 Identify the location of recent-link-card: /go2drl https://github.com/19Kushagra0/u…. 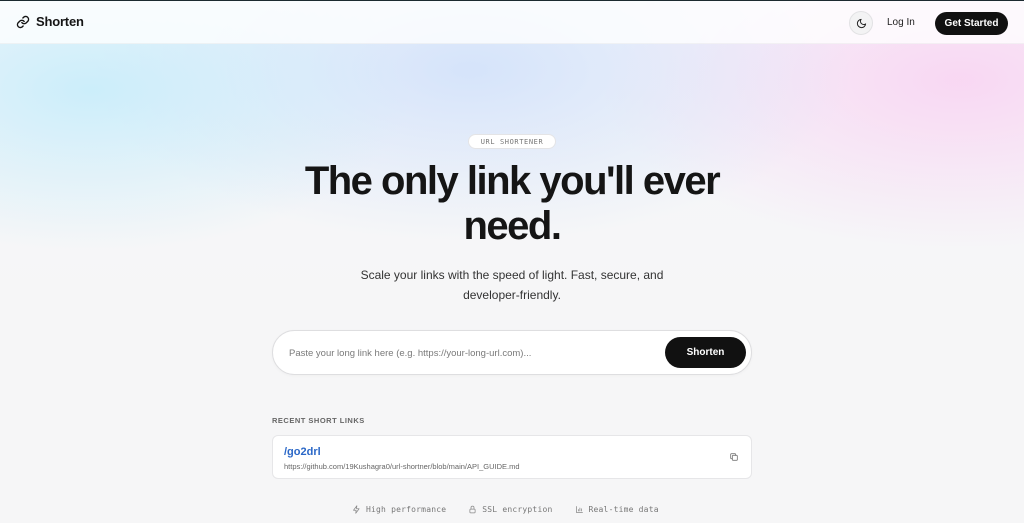
(512, 457).